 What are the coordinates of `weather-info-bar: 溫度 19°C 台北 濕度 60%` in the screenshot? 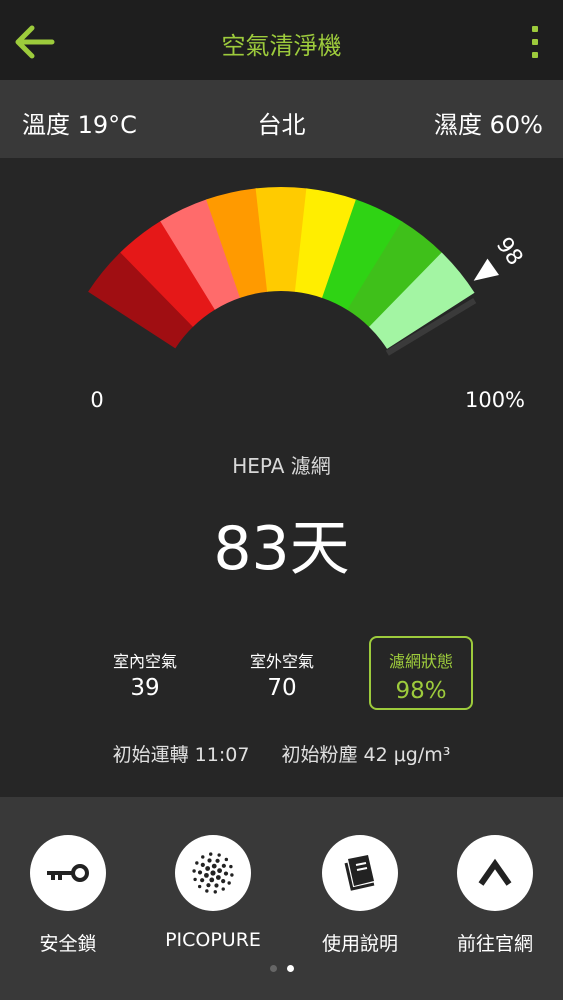 It's located at (281, 119).